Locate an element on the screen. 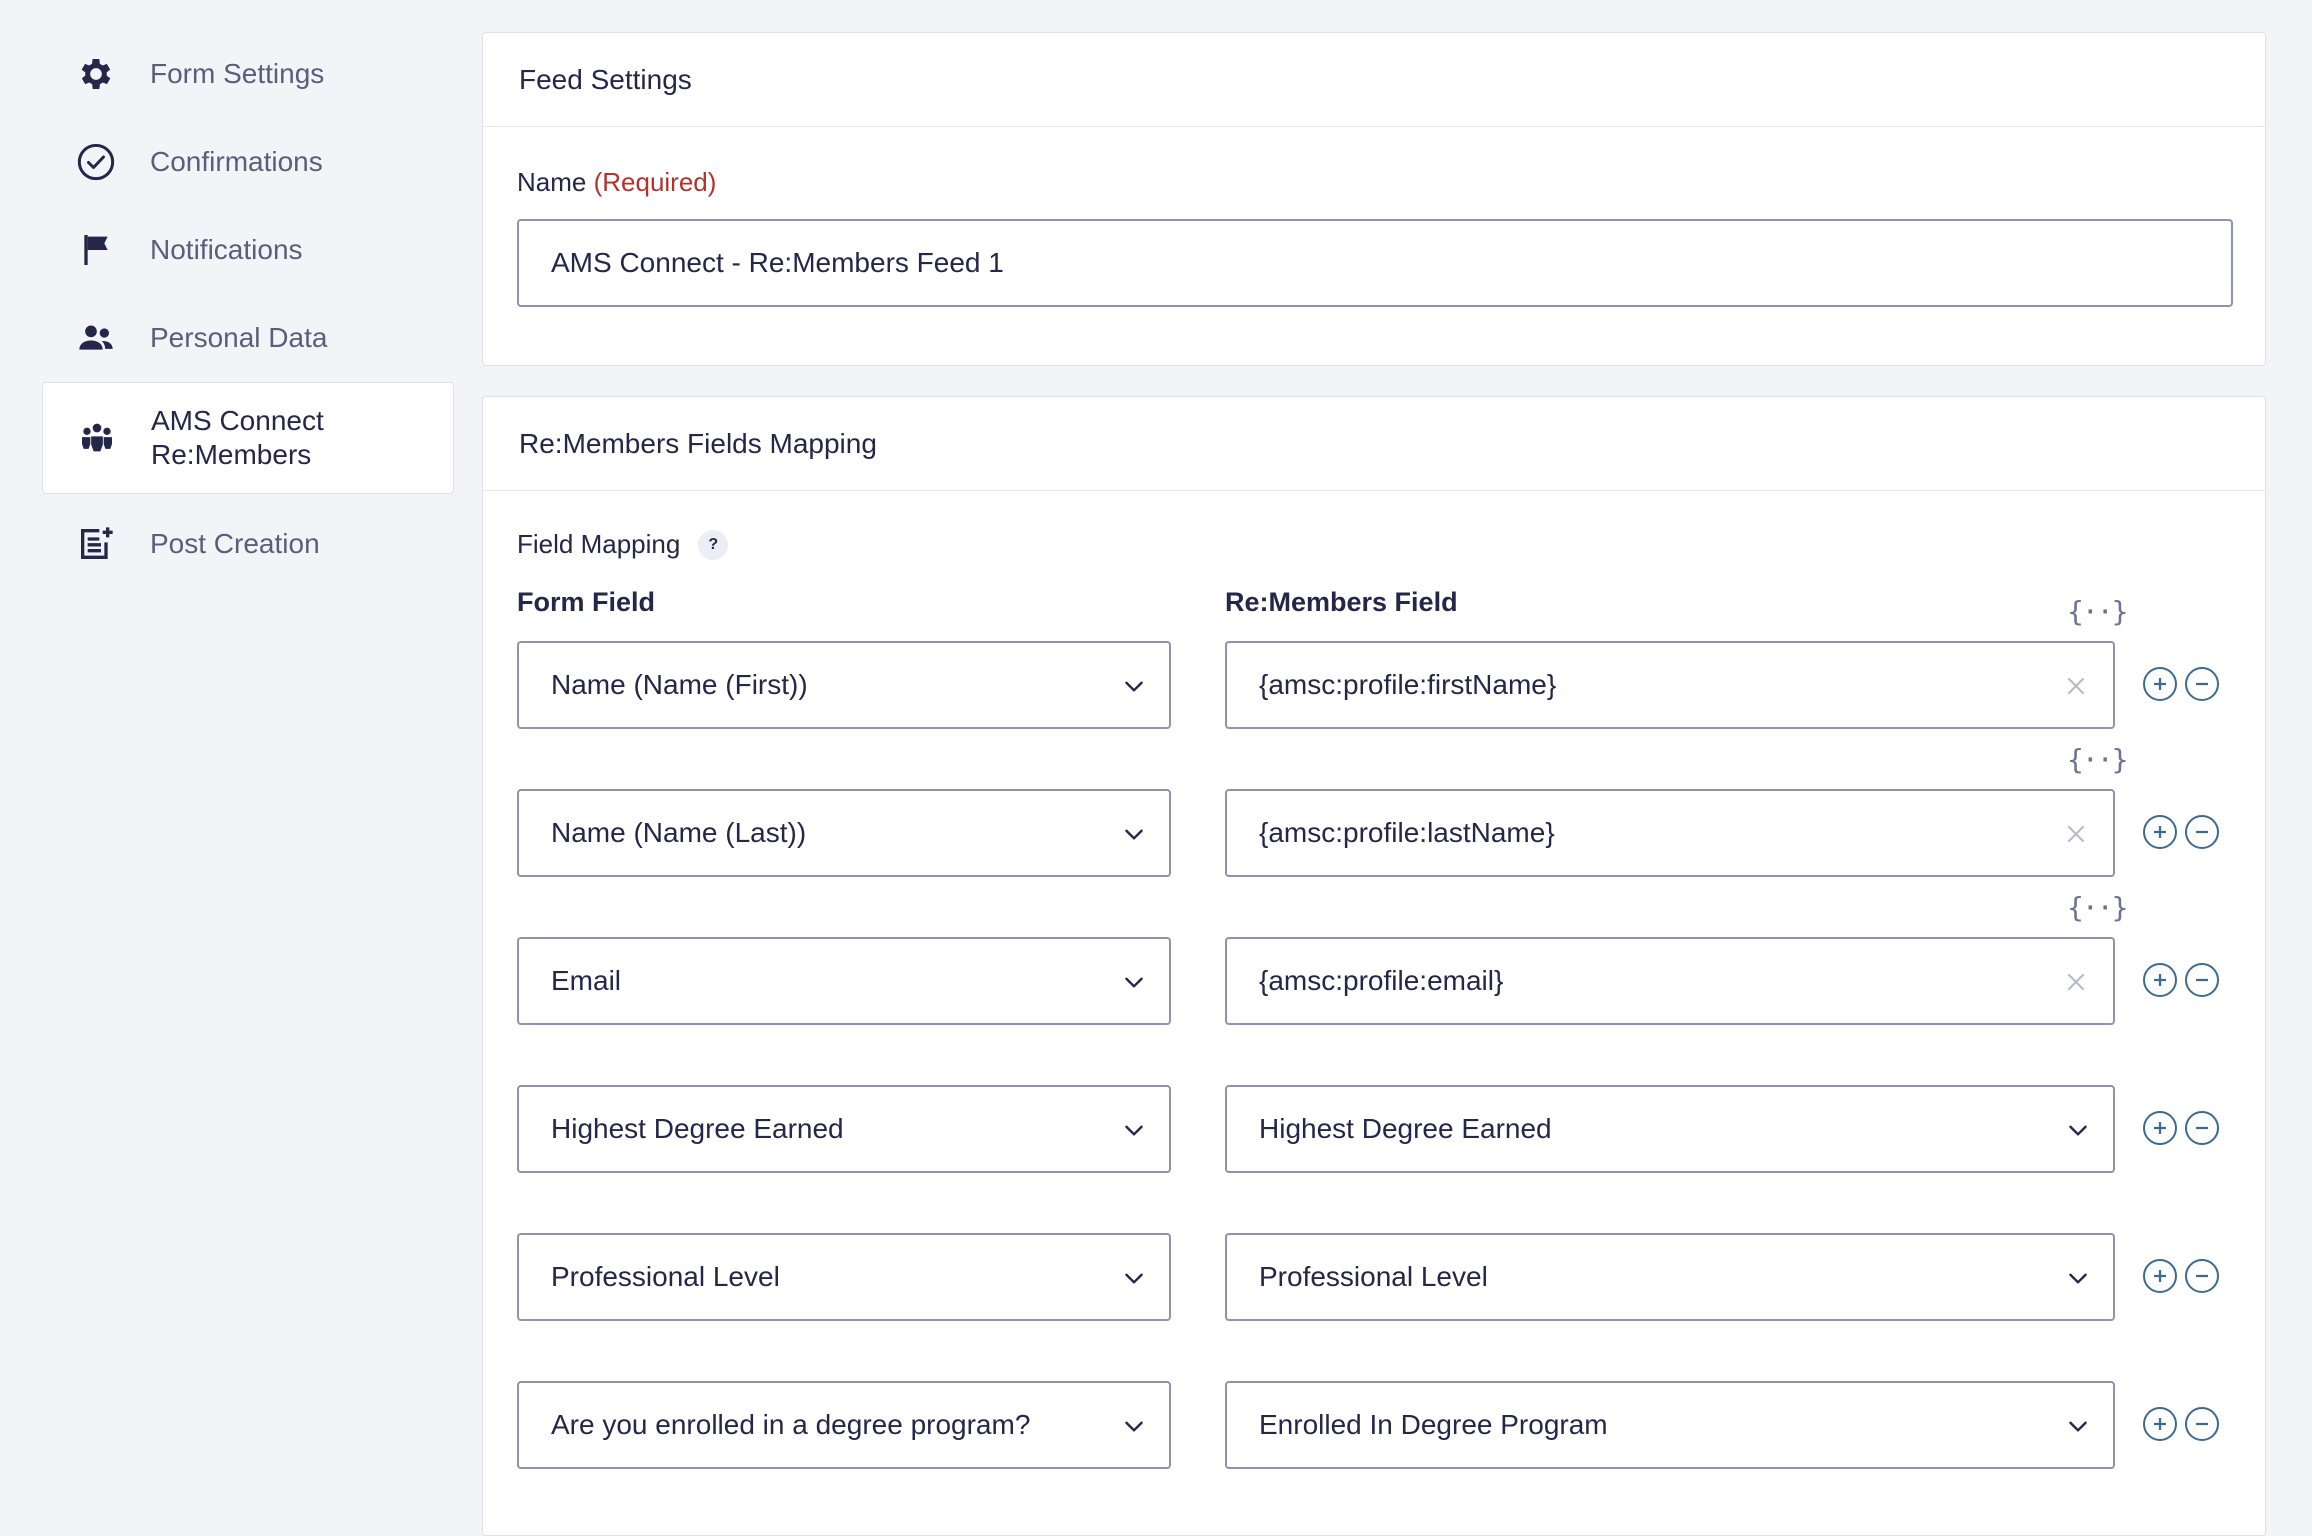  form-field-select: Professional Level is located at coordinates (844, 1277).